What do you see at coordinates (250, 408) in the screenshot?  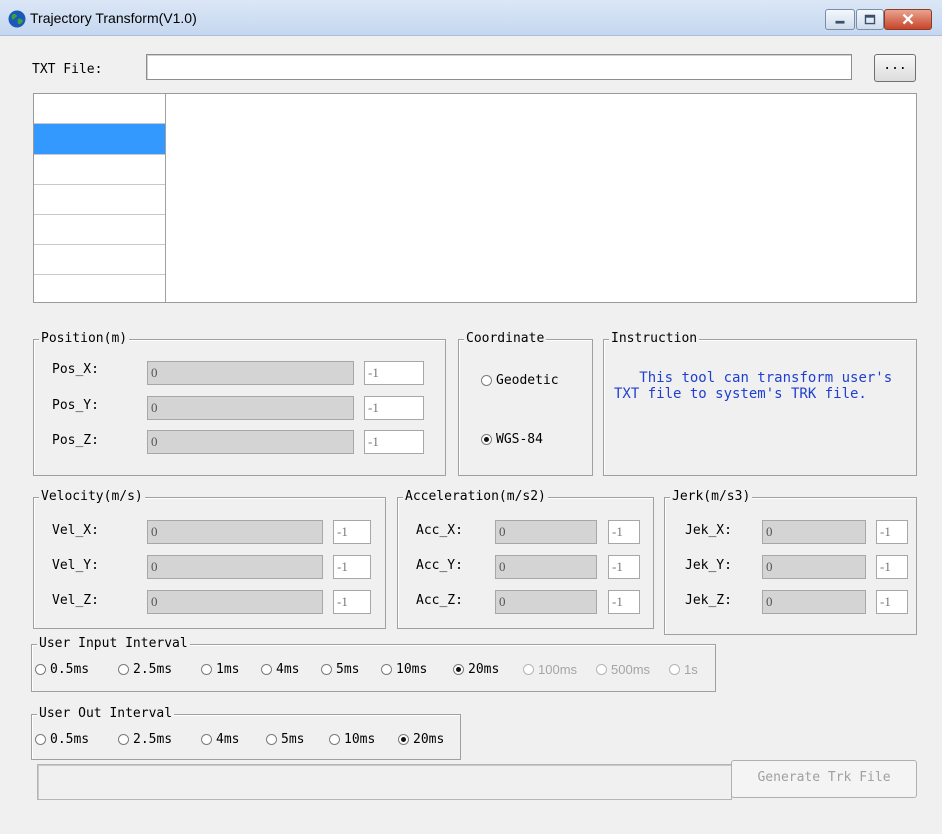 I see `pos-y-field: 0` at bounding box center [250, 408].